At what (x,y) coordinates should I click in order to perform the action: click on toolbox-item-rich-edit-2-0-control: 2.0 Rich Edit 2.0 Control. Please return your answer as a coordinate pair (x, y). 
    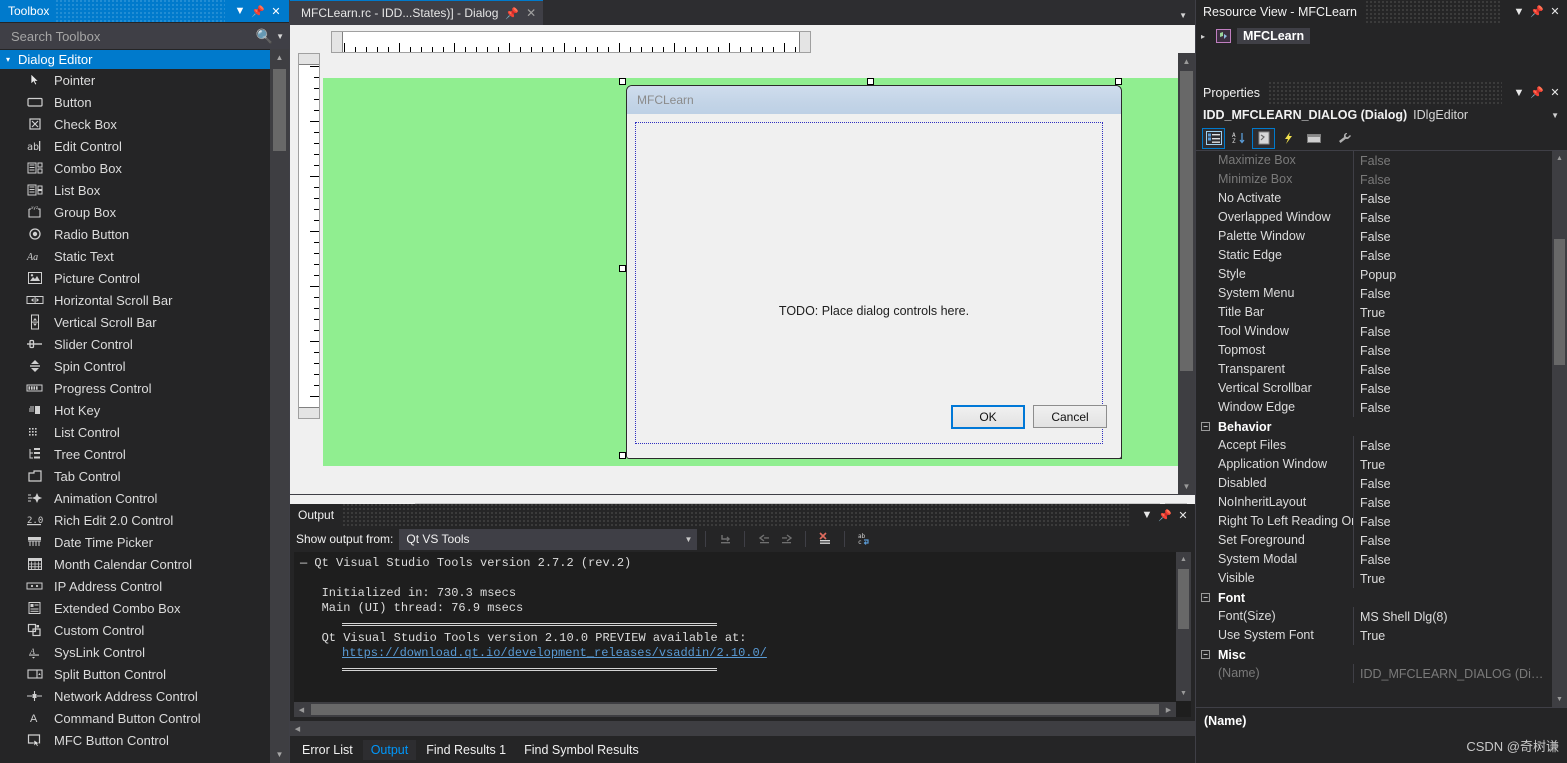
    Looking at the image, I should click on (135, 520).